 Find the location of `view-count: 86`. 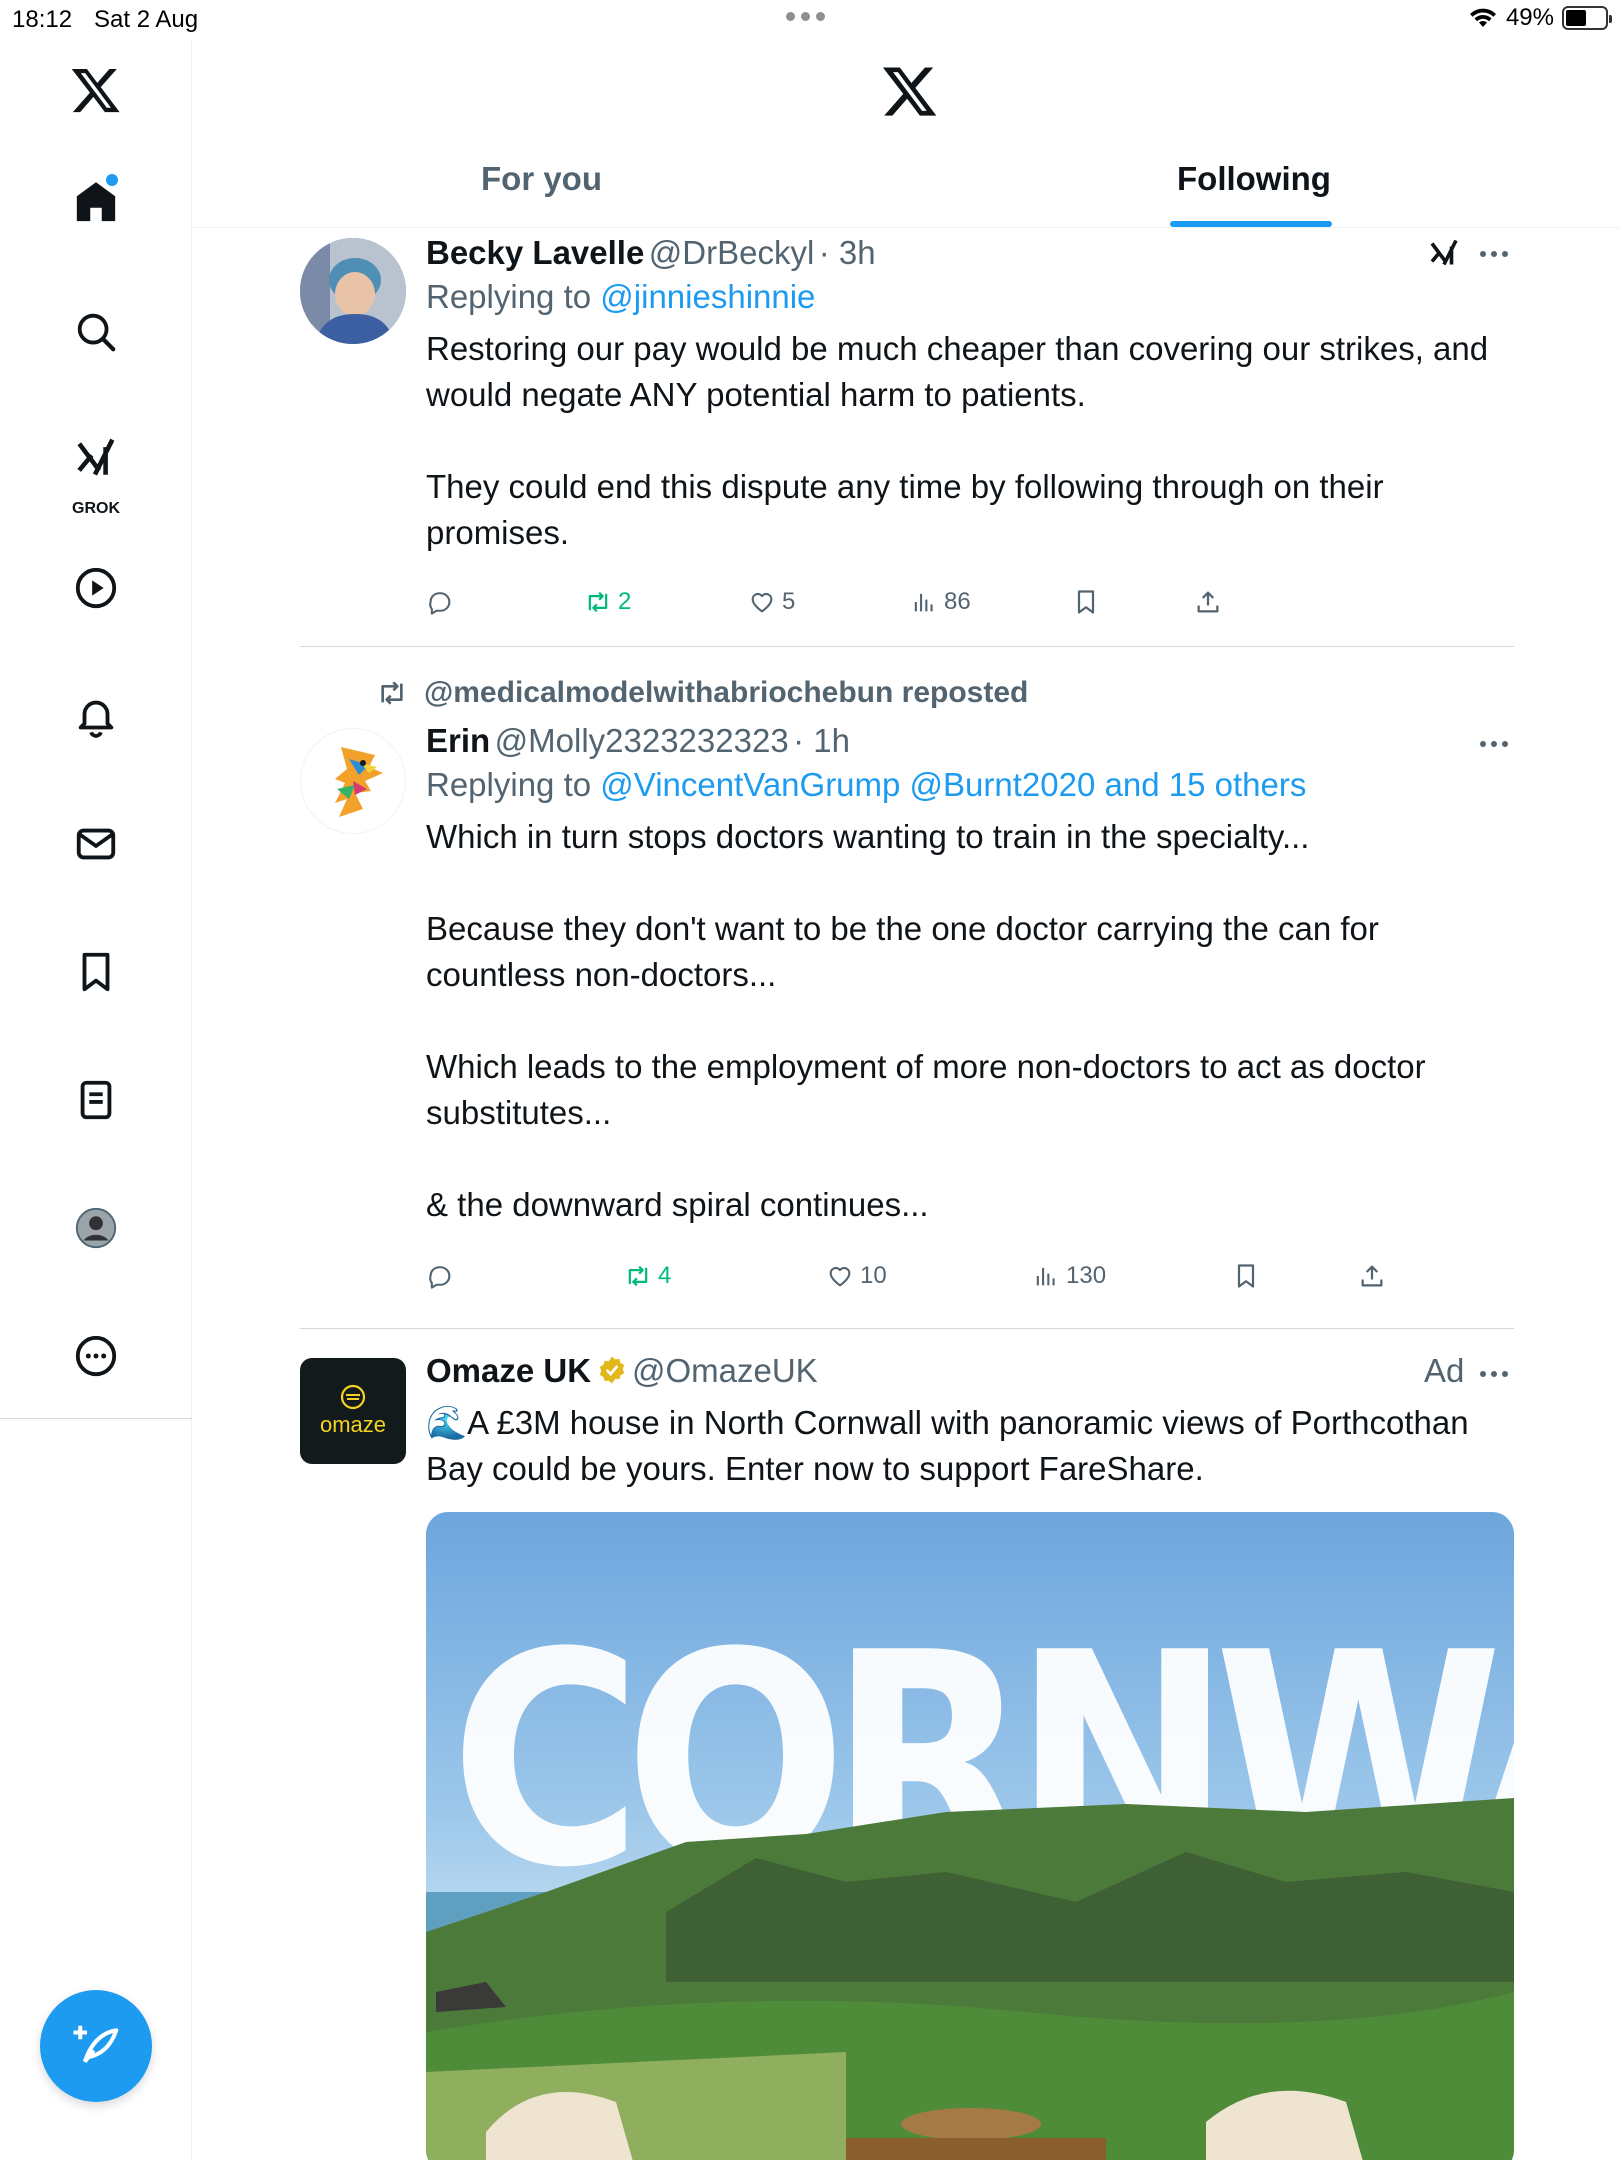

view-count: 86 is located at coordinates (957, 601).